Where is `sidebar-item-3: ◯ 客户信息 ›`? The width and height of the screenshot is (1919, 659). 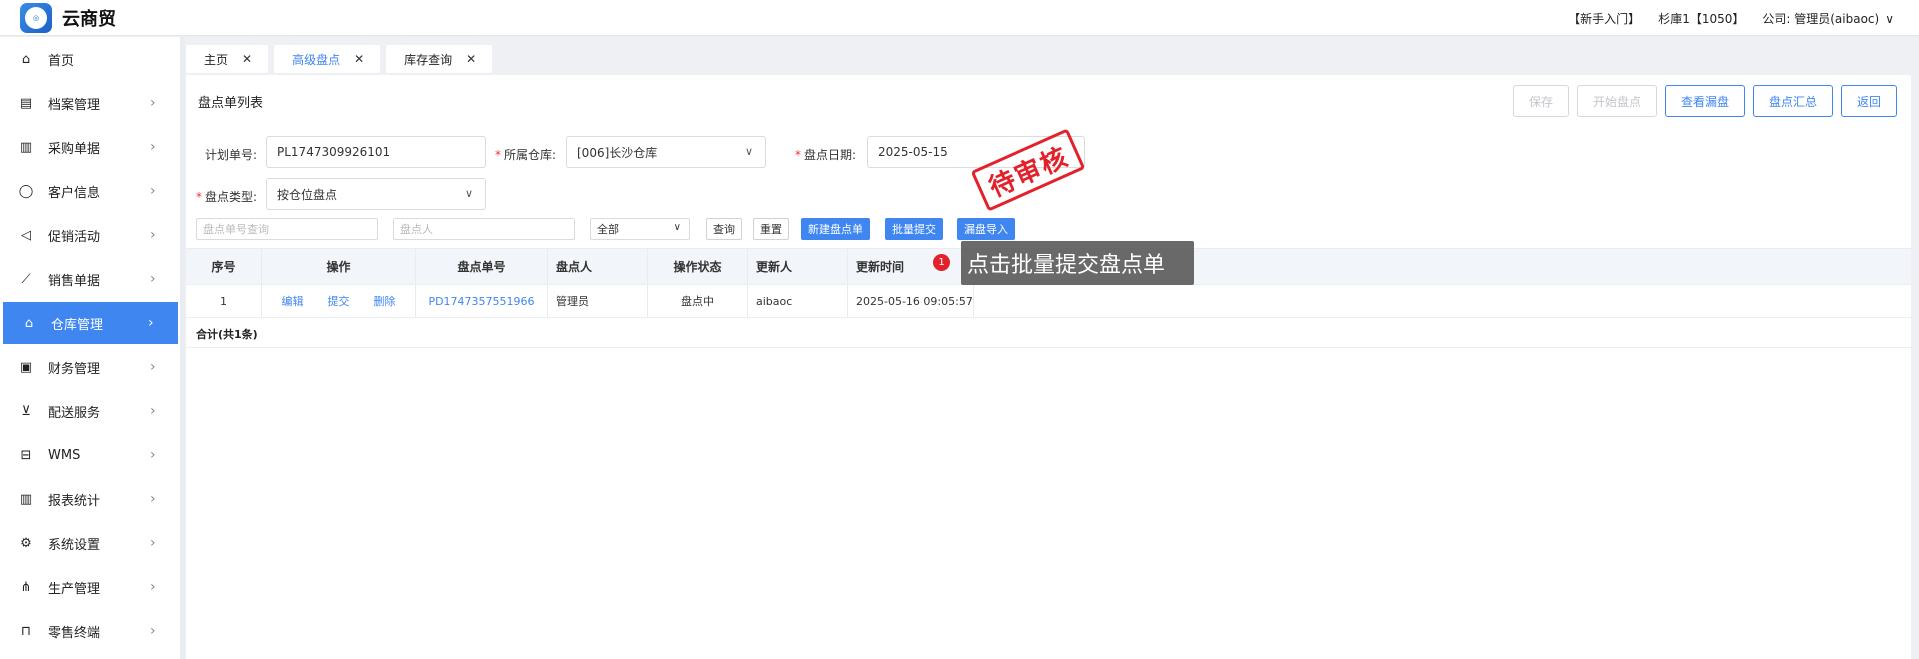
sidebar-item-3: ◯ 客户信息 › is located at coordinates (90, 191).